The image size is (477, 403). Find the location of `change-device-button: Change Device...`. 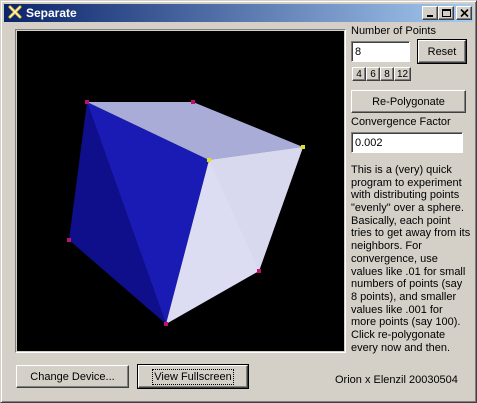

change-device-button: Change Device... is located at coordinates (72, 376).